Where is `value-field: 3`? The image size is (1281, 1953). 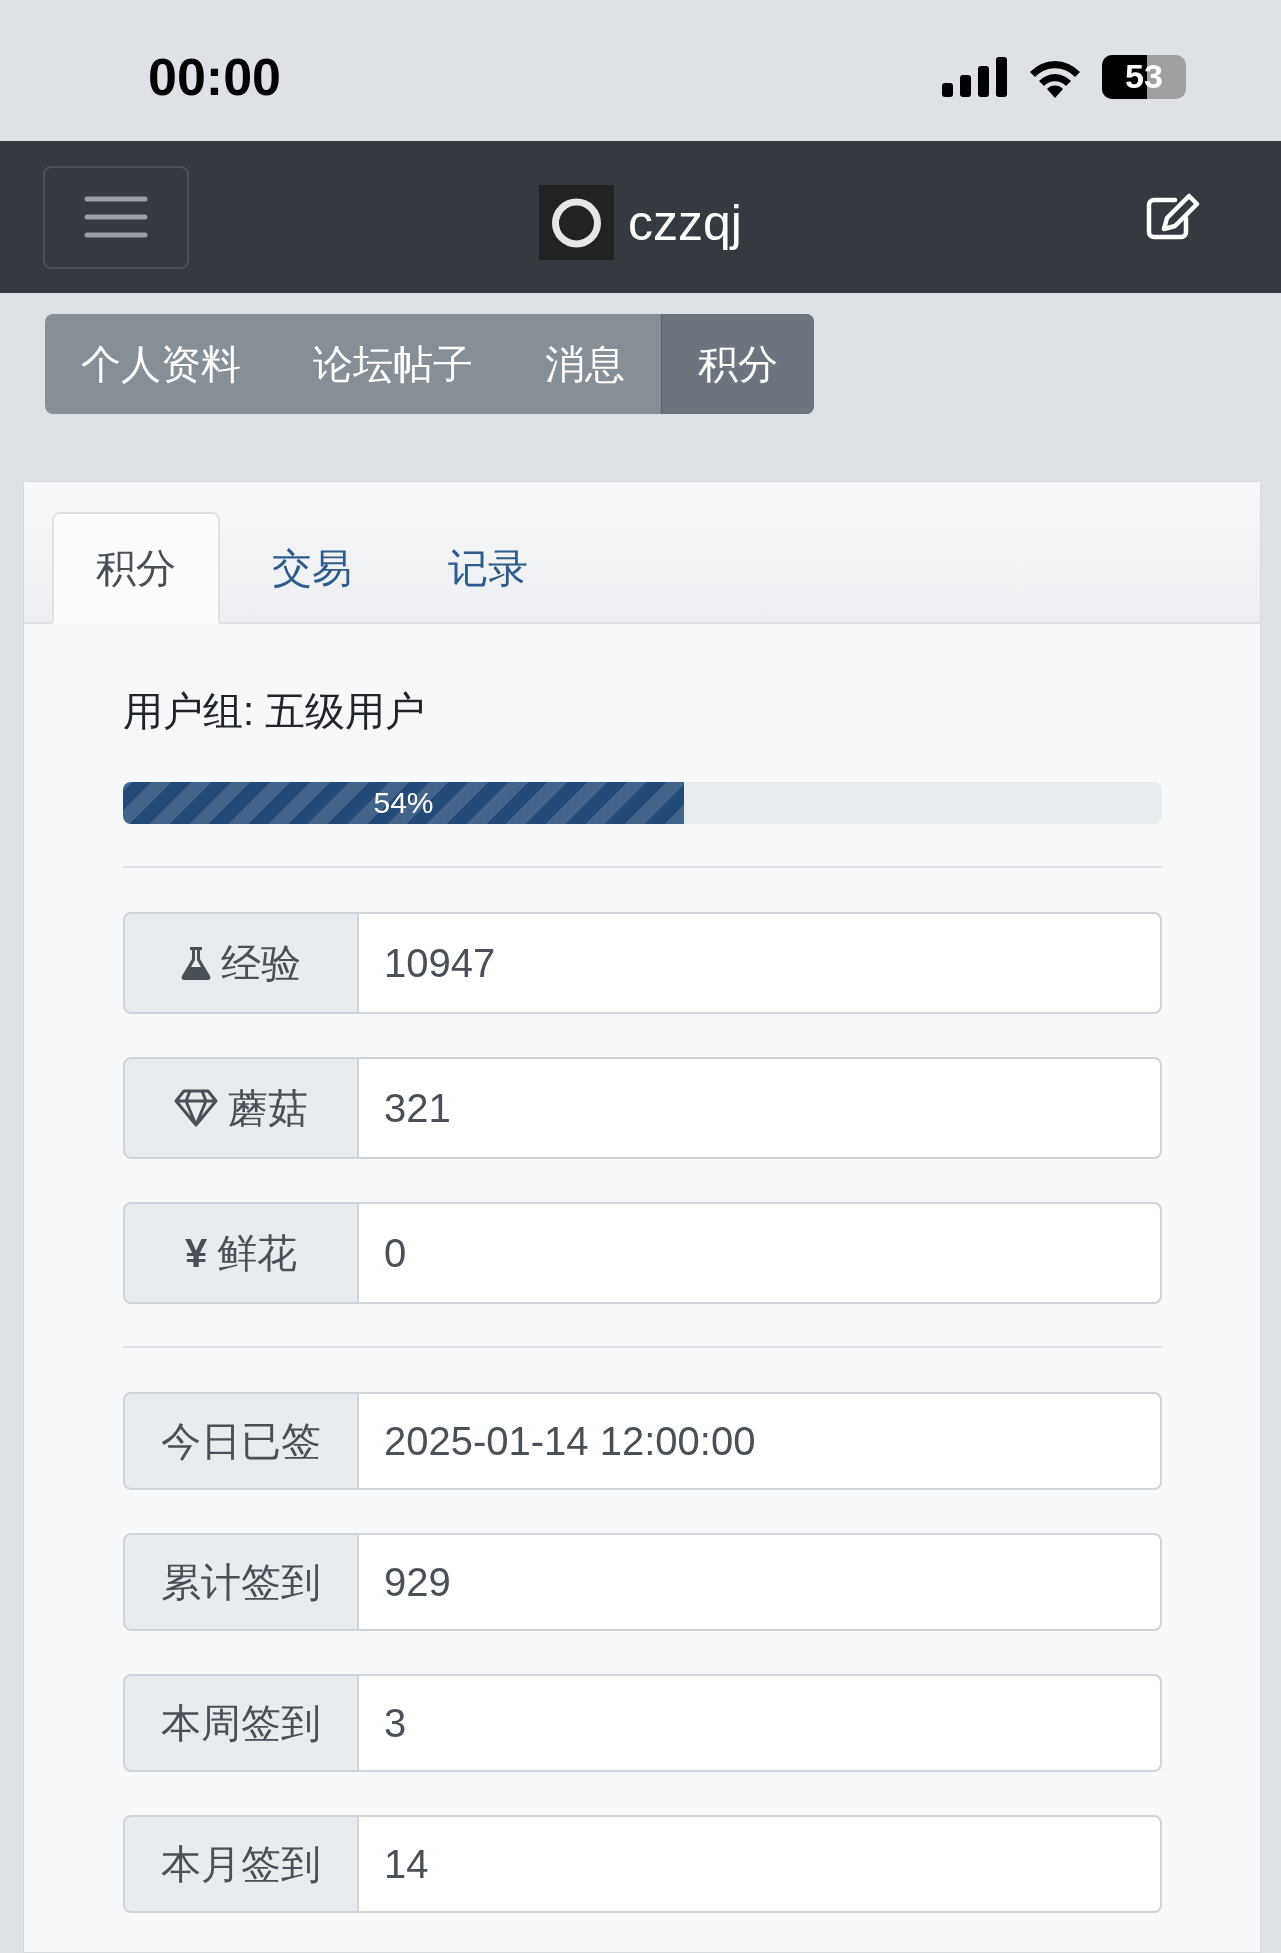 value-field: 3 is located at coordinates (760, 1723).